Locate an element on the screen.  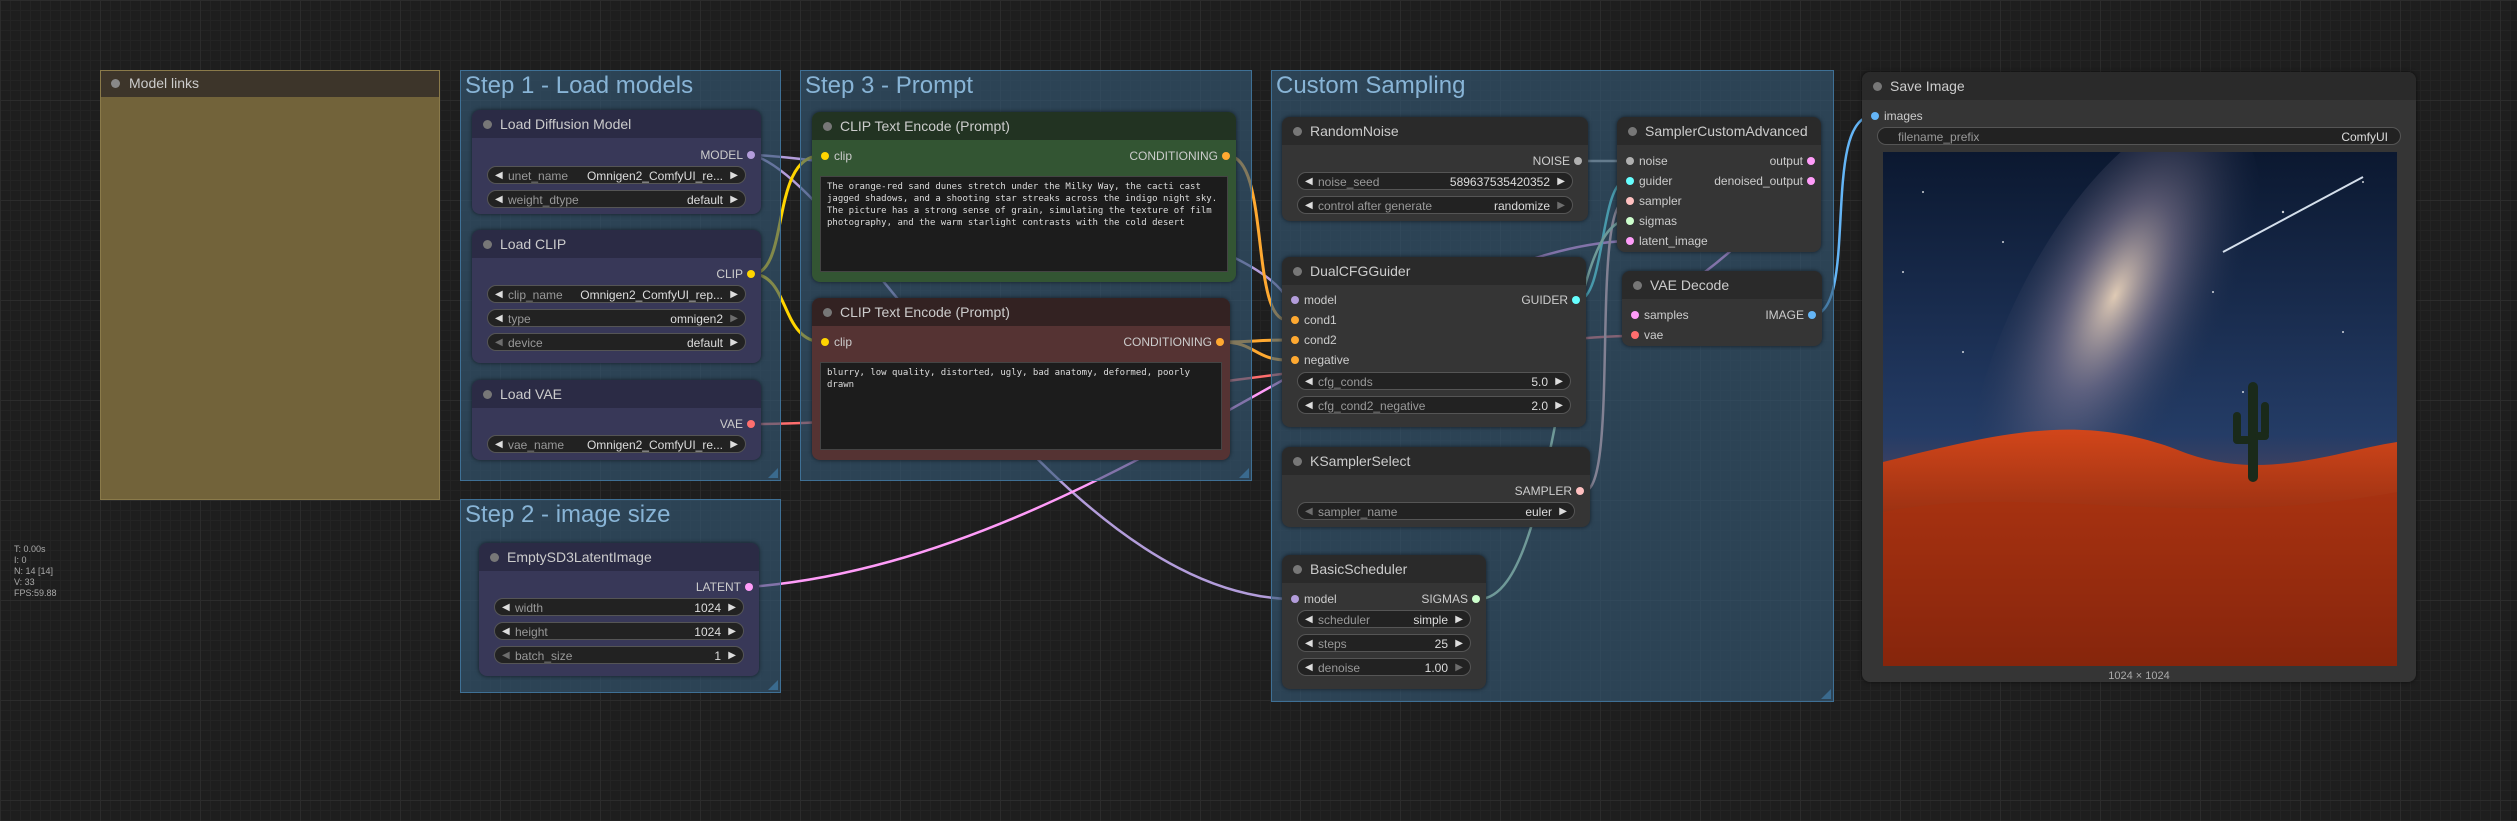
widget-cfg-conds: ◀ cfg_conds 5.0 ▶ is located at coordinates (1434, 381).